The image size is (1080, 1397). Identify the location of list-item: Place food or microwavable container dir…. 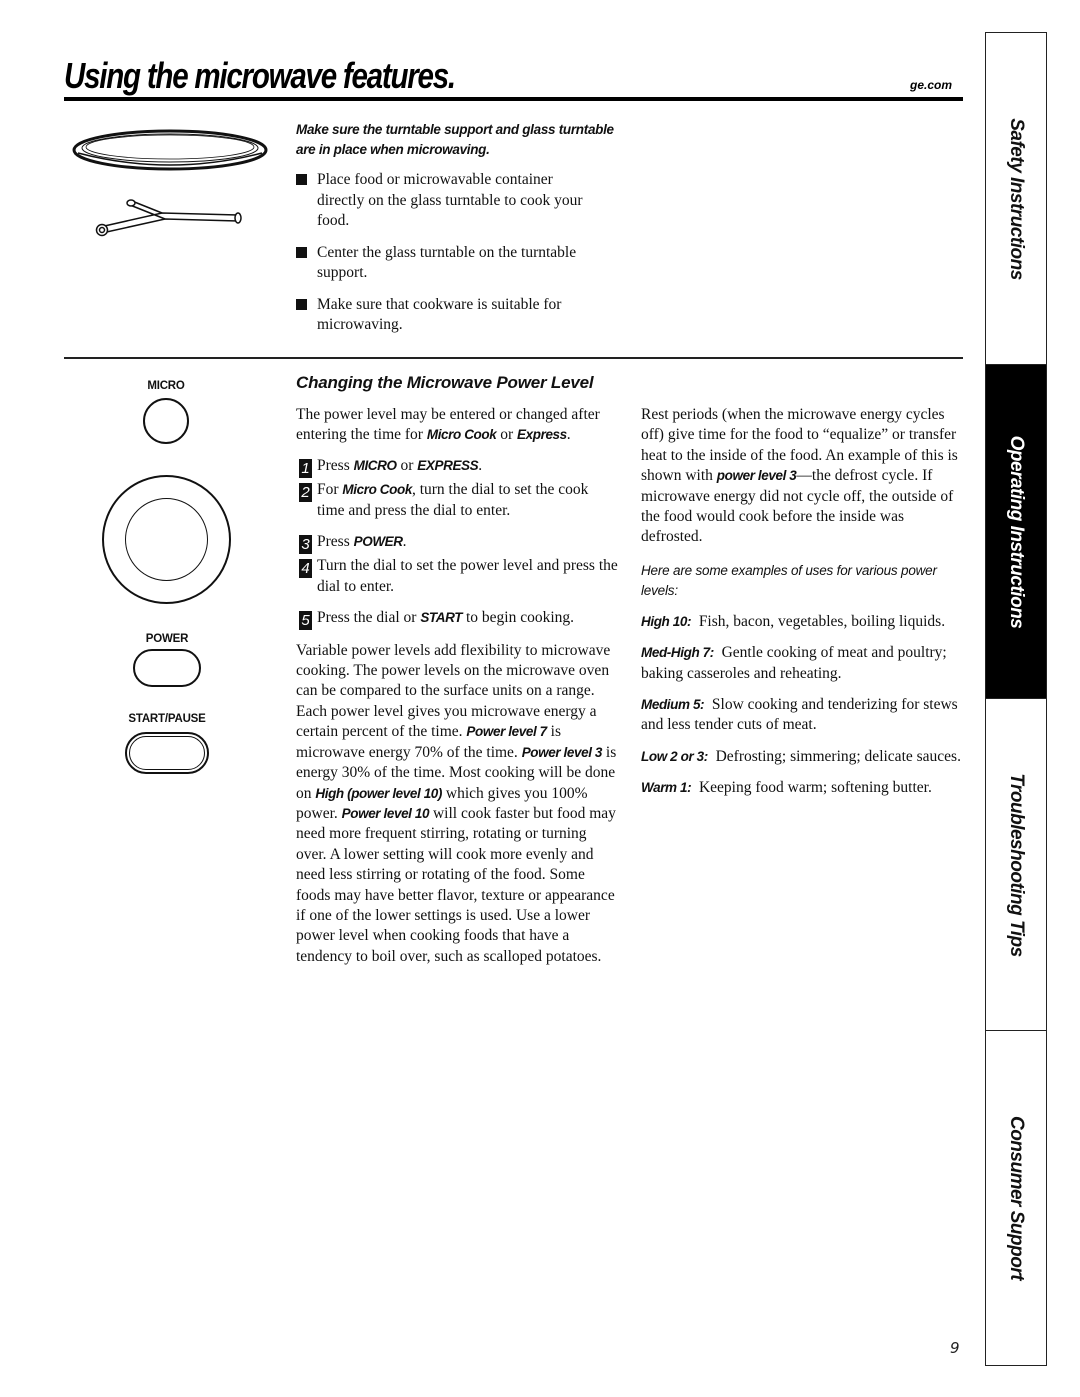
(446, 201).